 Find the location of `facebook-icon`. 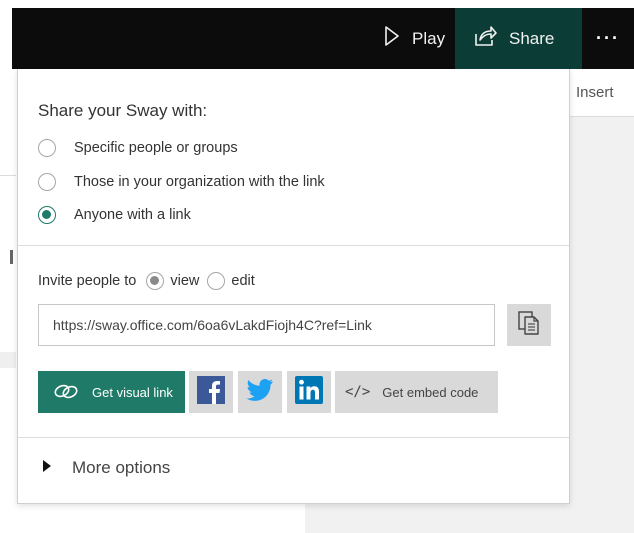

facebook-icon is located at coordinates (211, 392).